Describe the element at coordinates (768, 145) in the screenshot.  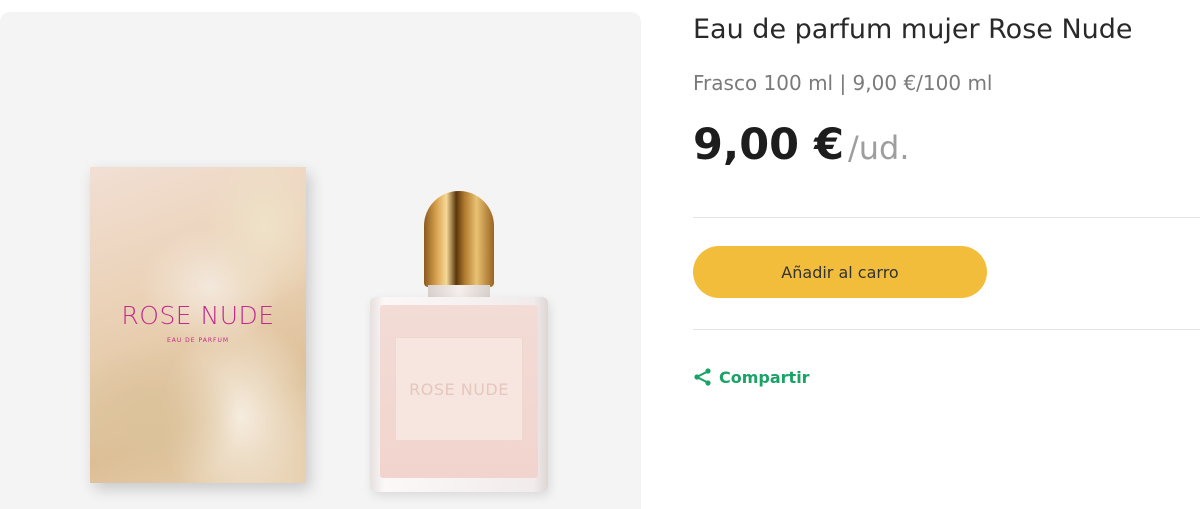
I see `product-price: 9,00 €` at that location.